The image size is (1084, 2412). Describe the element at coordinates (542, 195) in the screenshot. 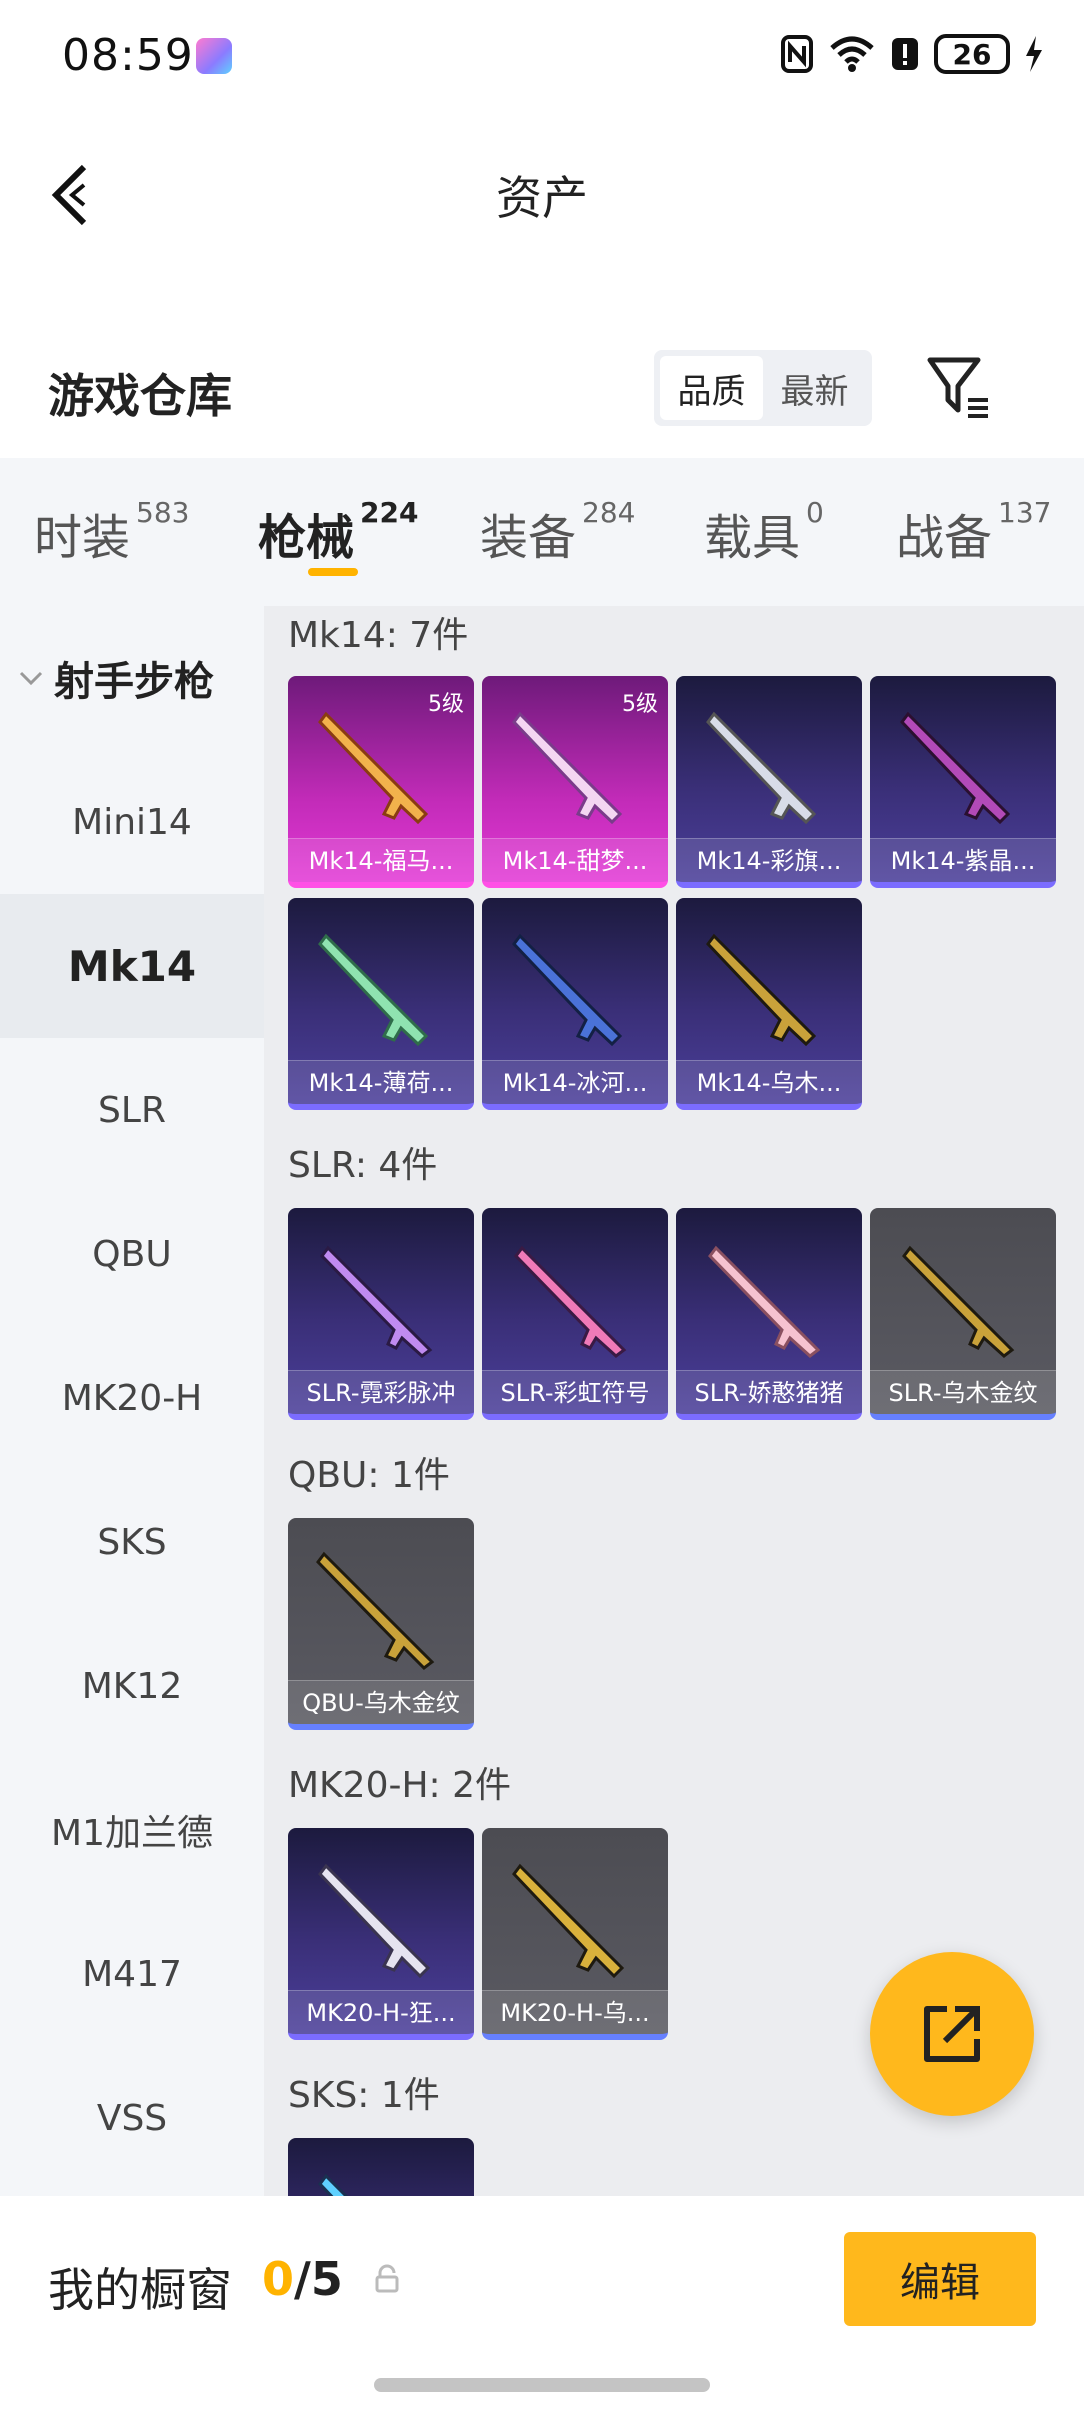

I see `header: 资产` at that location.